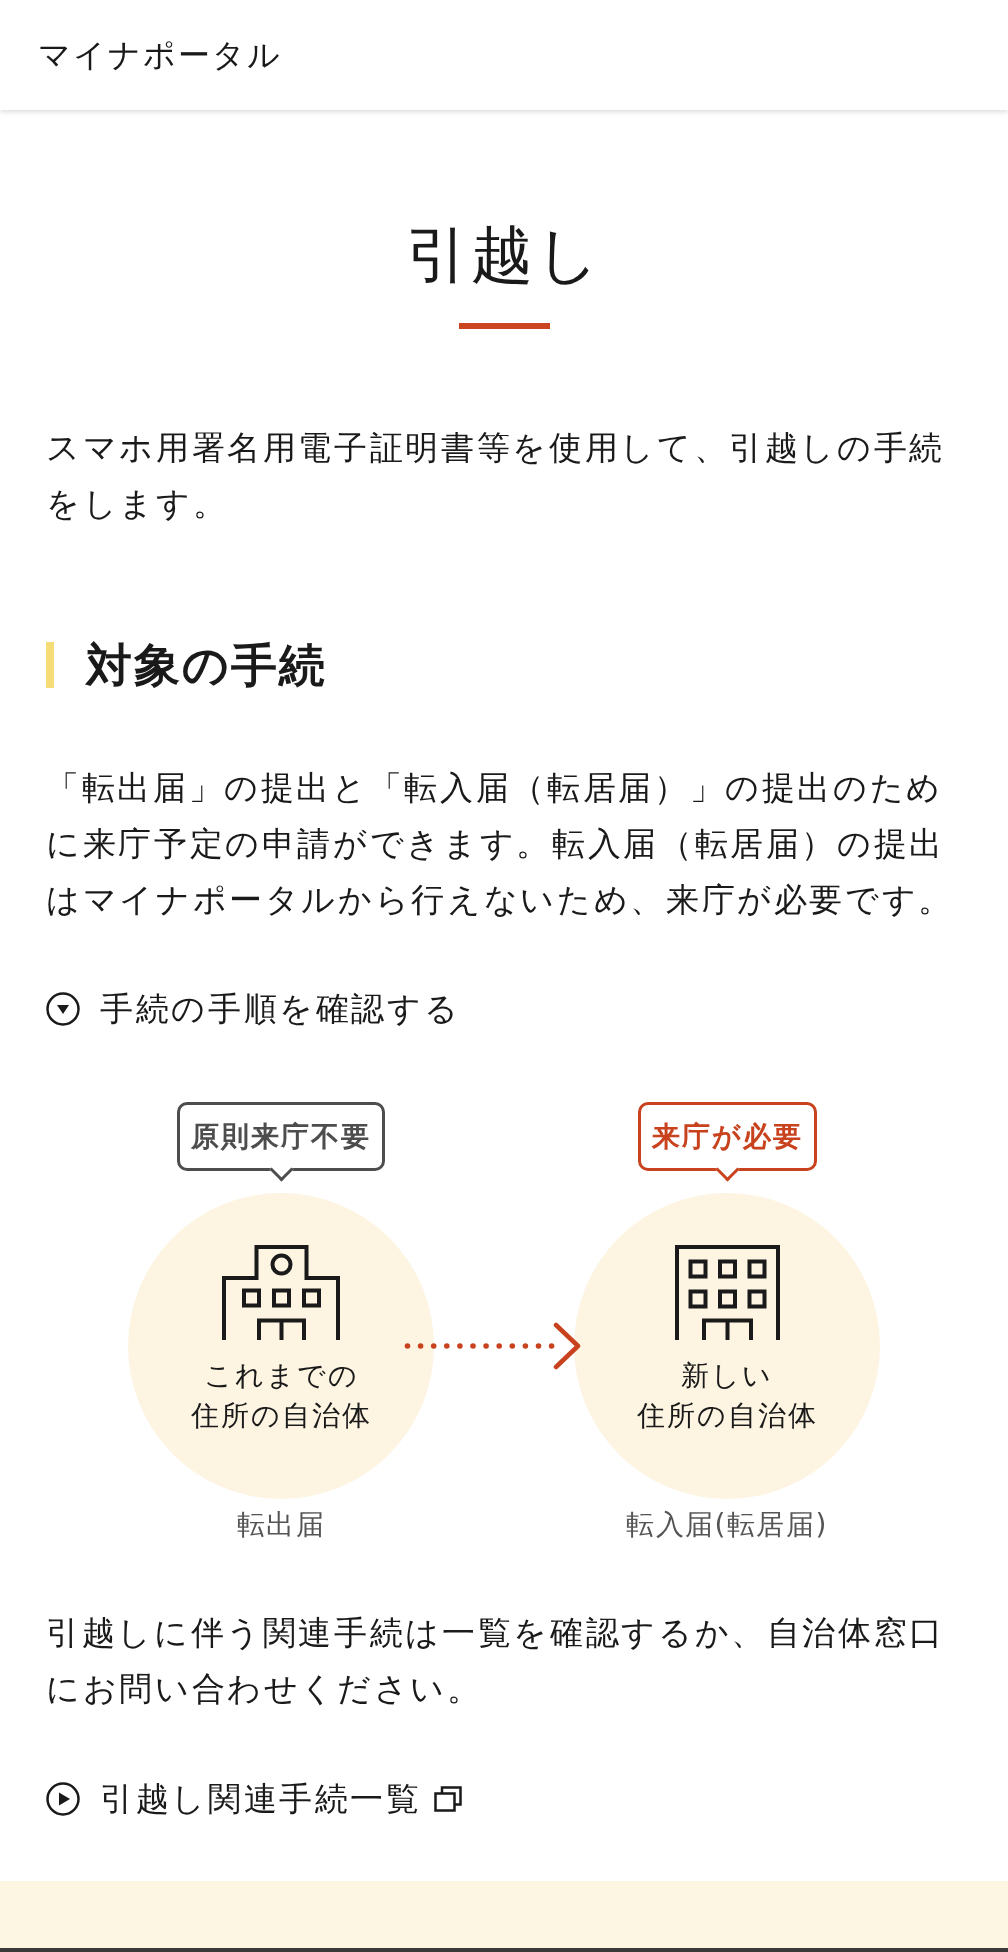 This screenshot has height=1952, width=1008. Describe the element at coordinates (496, 1661) in the screenshot. I see `note-text: 引越しに伴う関連手続は一覧を確認するか、自治体窓口にお問い合わせください。` at that location.